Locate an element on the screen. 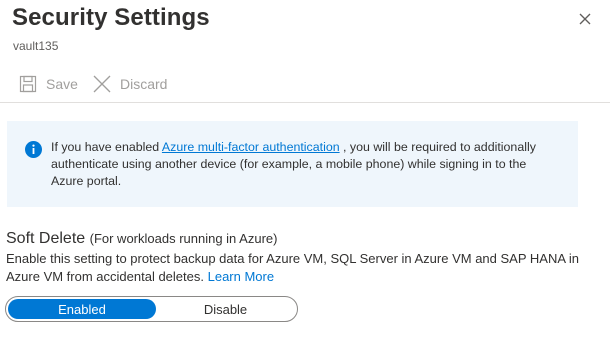 This screenshot has height=338, width=613. mfa-link: Azure multi-factor authentication is located at coordinates (251, 147).